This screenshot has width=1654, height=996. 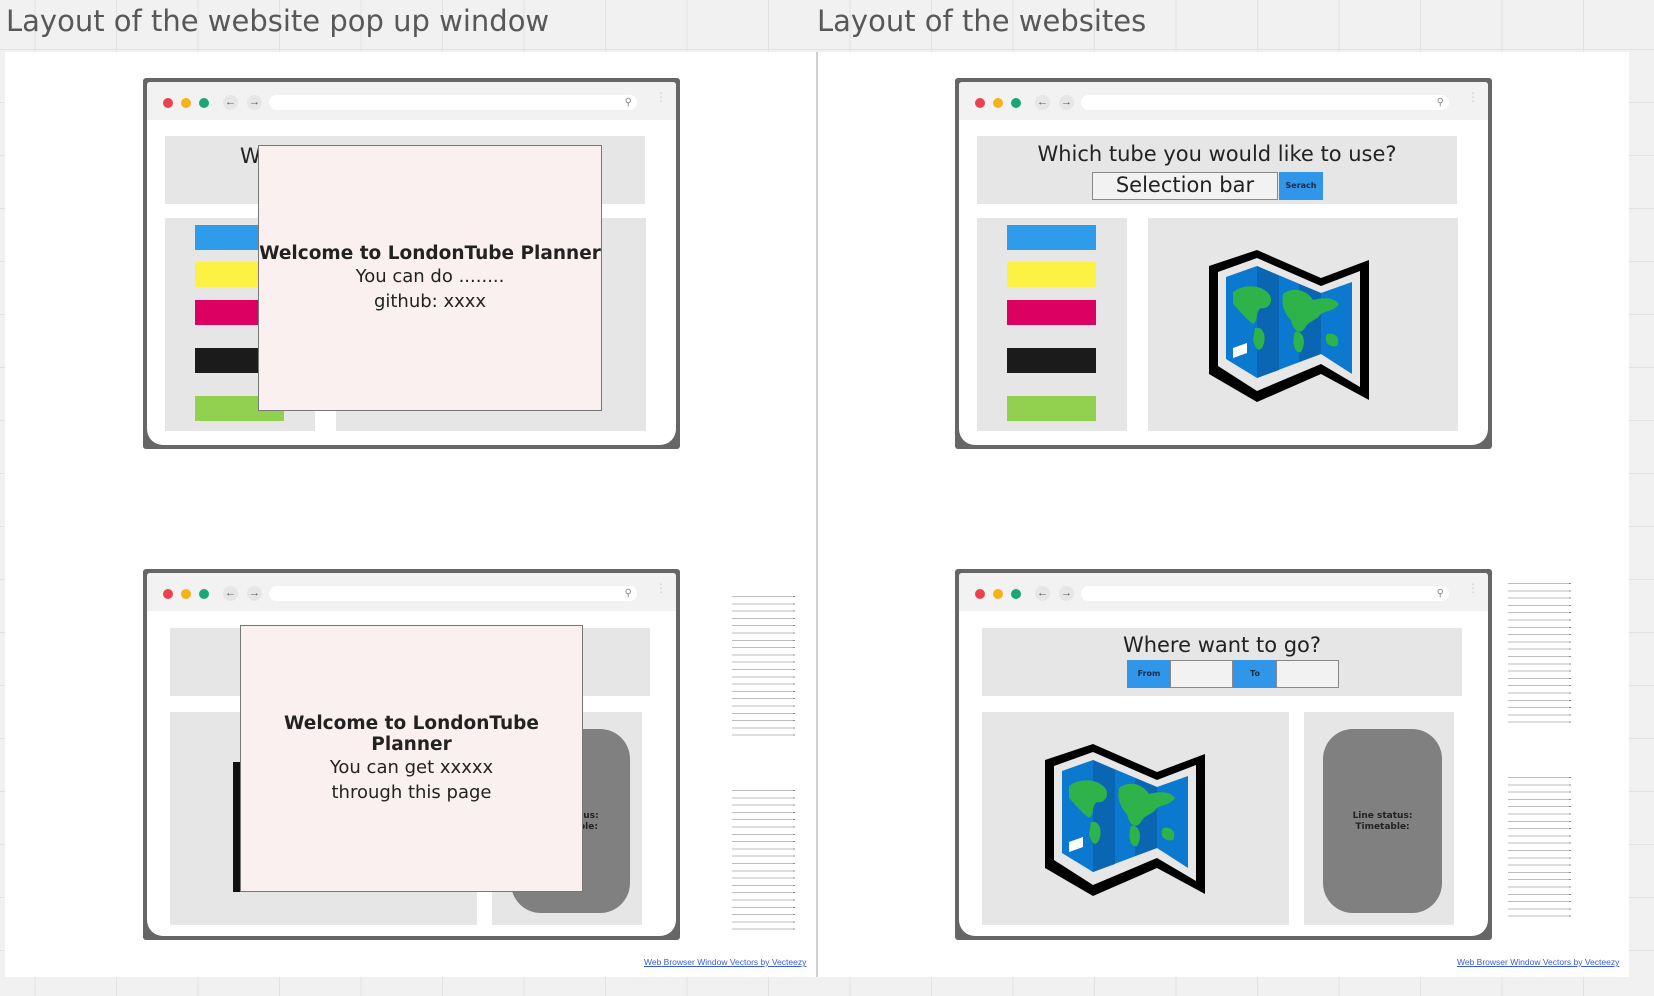 I want to click on line-button-green, so click(x=1051, y=408).